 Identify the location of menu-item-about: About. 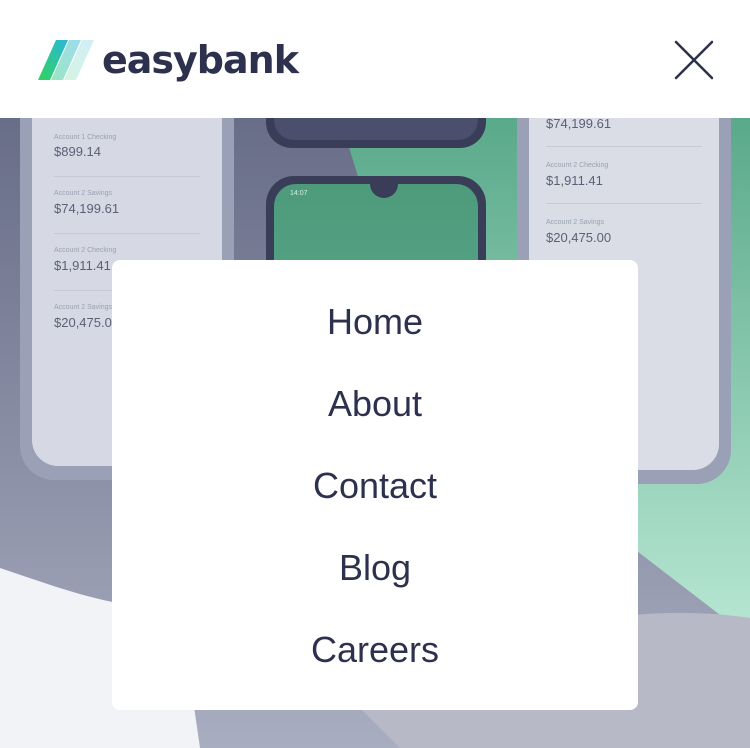
(375, 404).